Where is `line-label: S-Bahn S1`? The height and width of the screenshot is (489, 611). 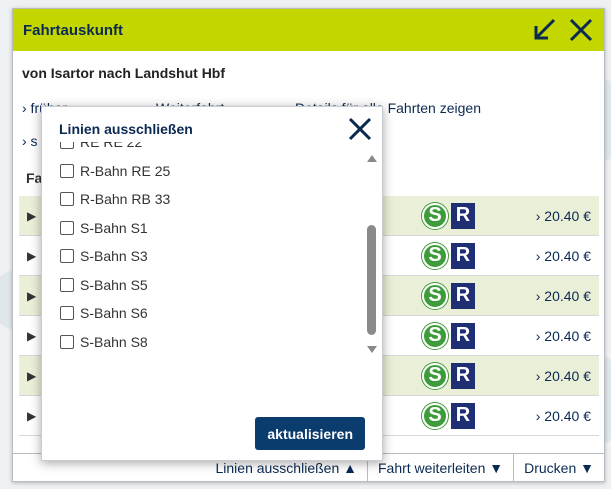
line-label: S-Bahn S1 is located at coordinates (114, 227).